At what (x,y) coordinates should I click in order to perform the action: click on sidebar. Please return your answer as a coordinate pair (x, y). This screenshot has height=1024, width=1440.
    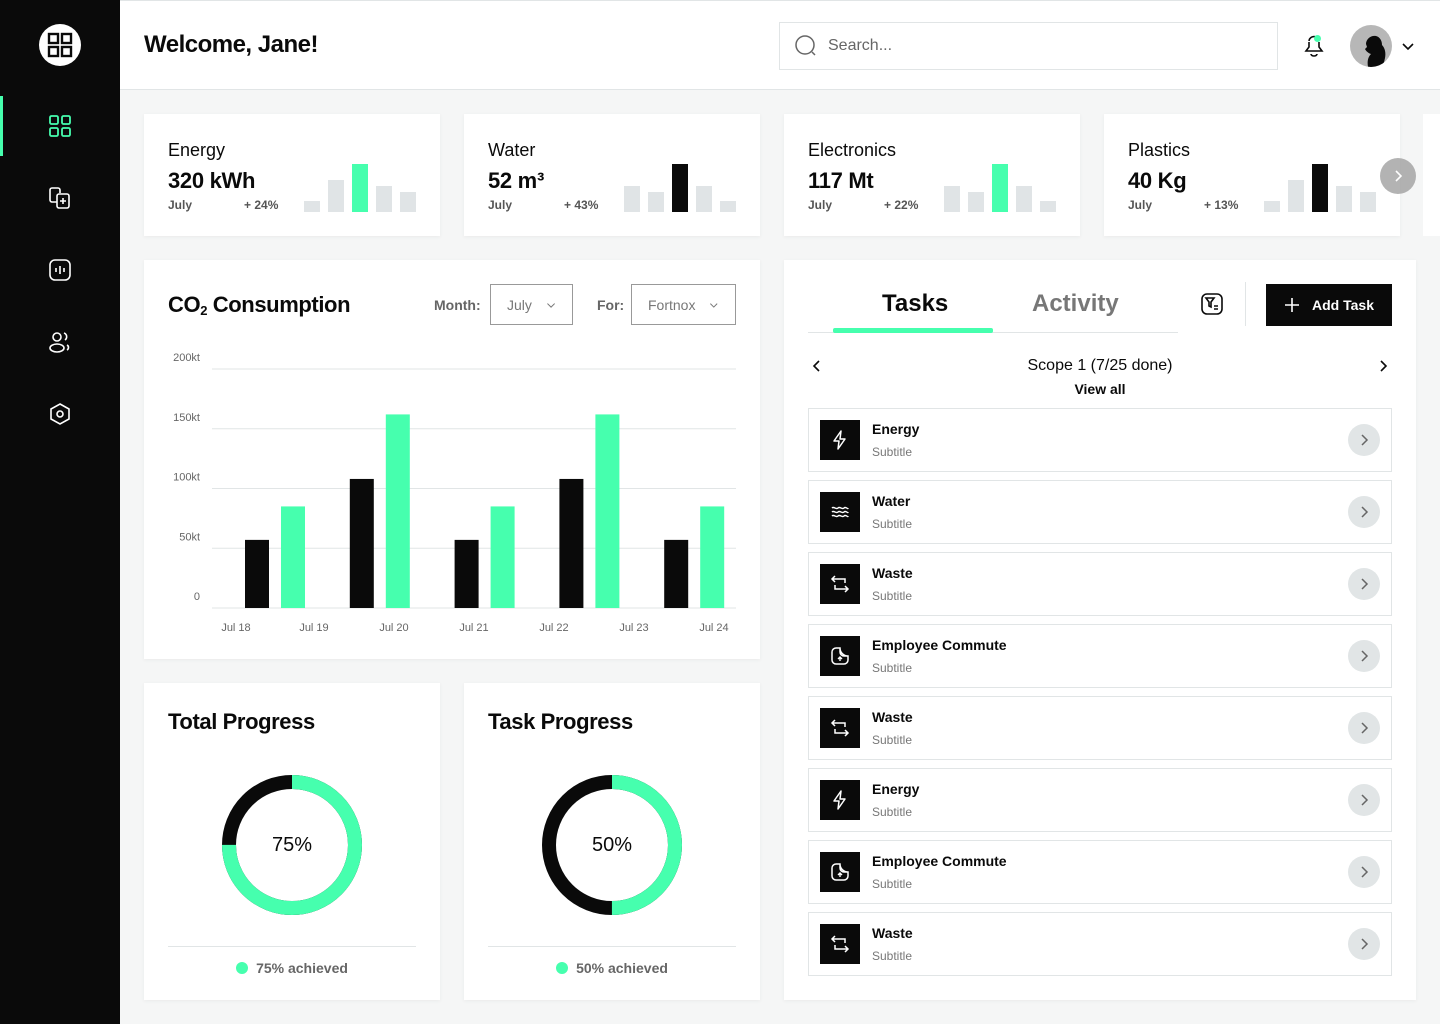
    Looking at the image, I should click on (60, 512).